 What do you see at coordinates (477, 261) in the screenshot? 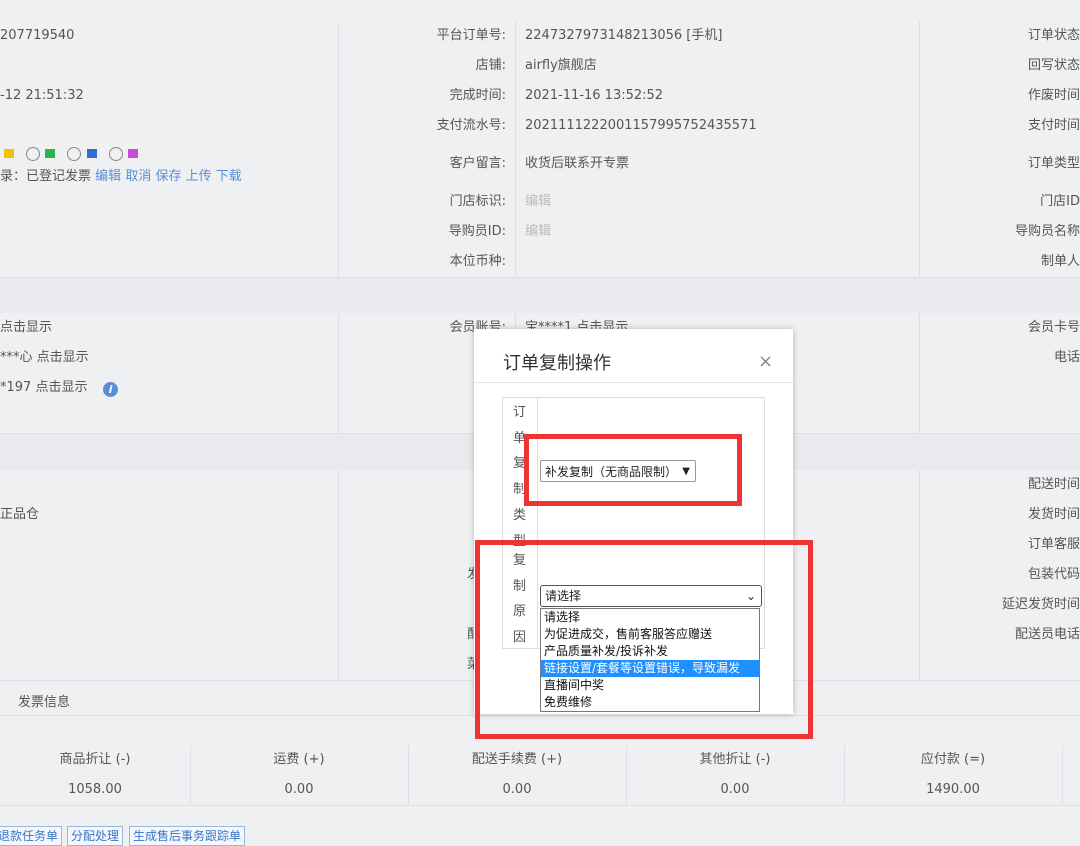
I see `order-info-7-mid-label: 本位币种:` at bounding box center [477, 261].